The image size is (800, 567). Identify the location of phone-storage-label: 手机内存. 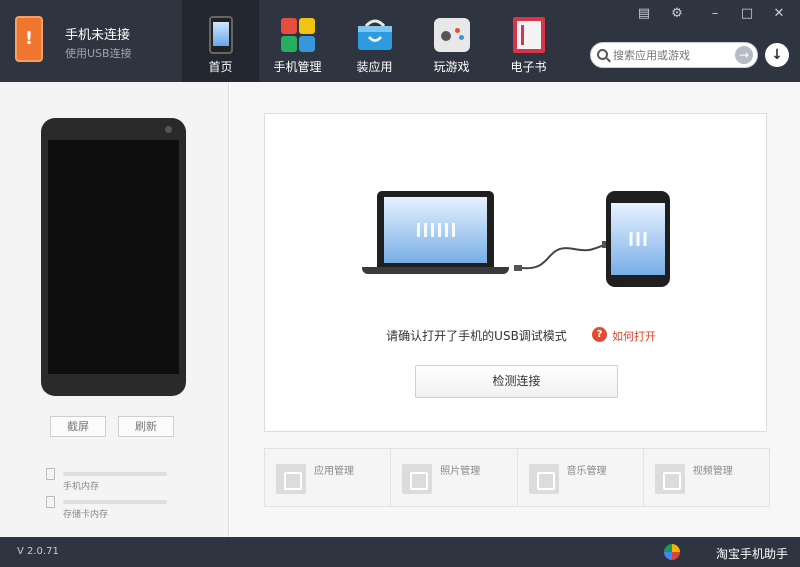
(81, 487).